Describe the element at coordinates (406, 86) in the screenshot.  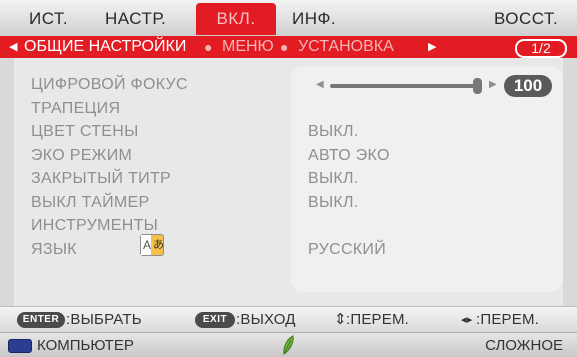
I see `slider-track` at that location.